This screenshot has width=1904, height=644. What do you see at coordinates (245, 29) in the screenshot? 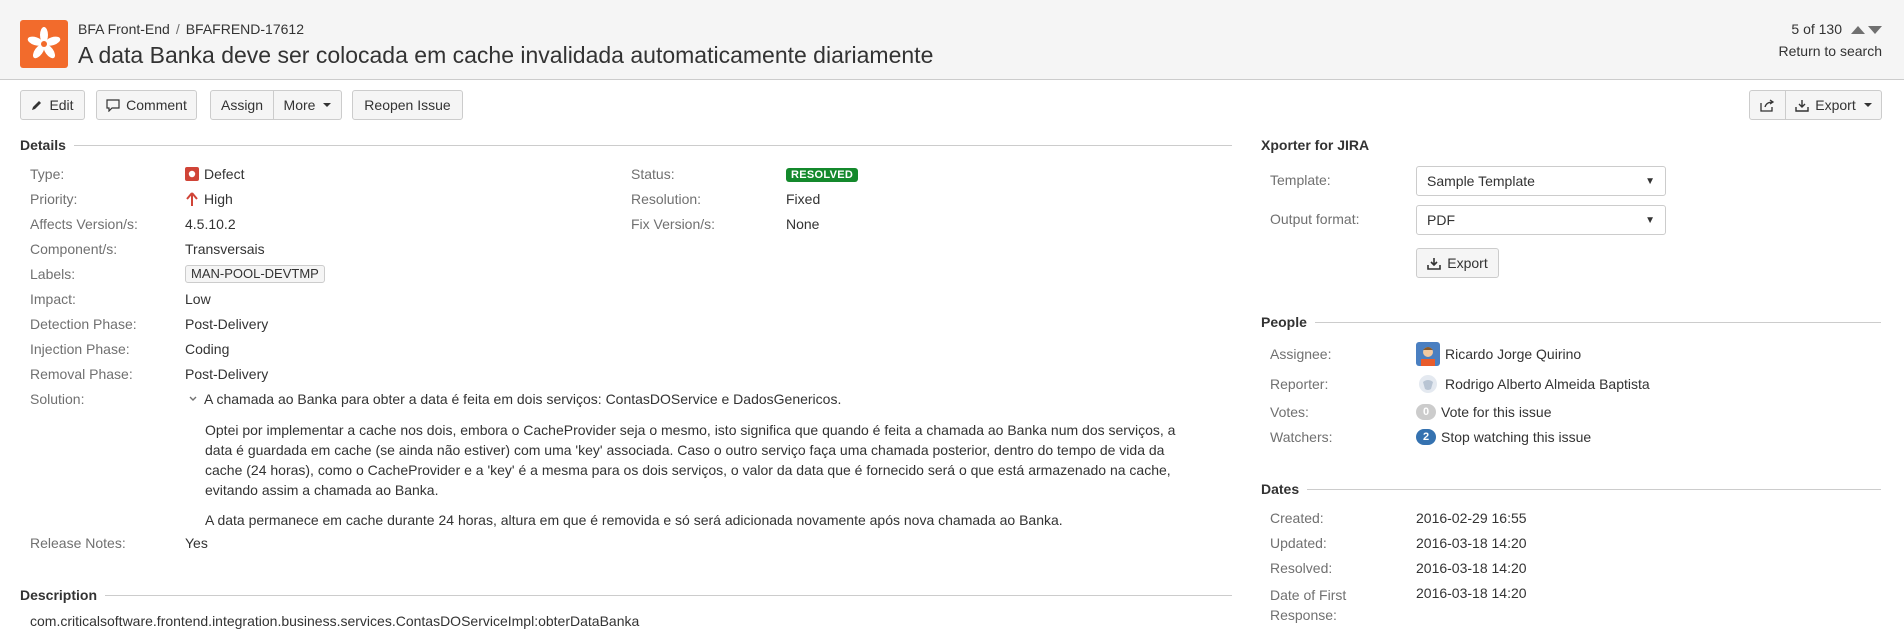
I see `breadcrumb-issue-key-link: BFAFREND-17612` at bounding box center [245, 29].